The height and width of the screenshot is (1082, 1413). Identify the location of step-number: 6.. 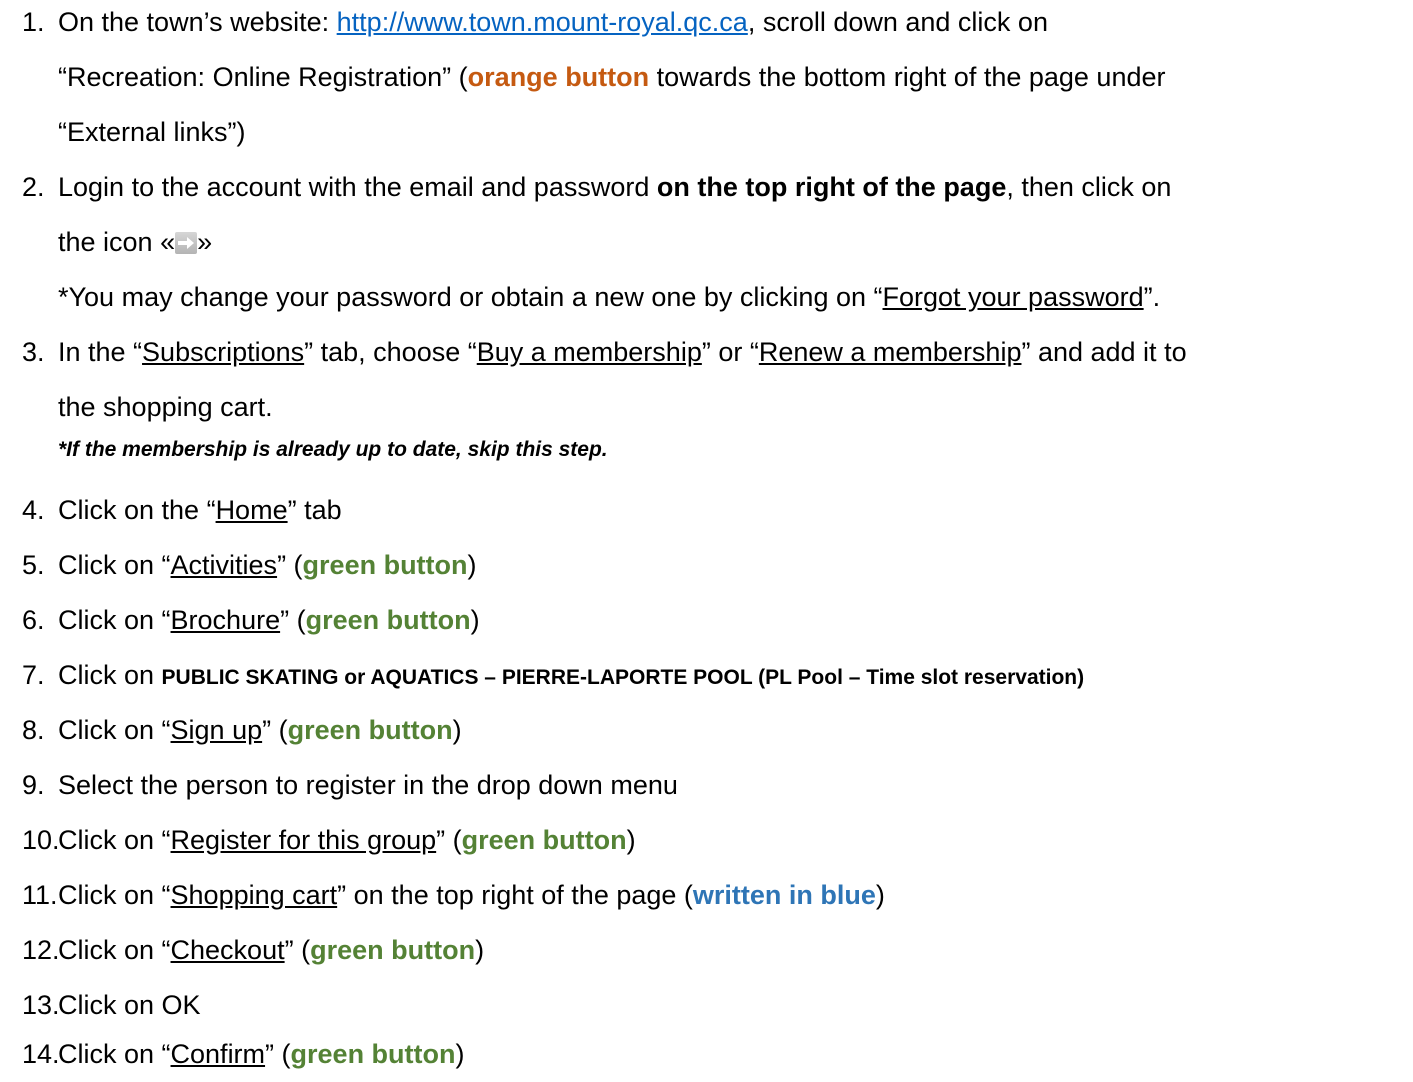
(33, 620).